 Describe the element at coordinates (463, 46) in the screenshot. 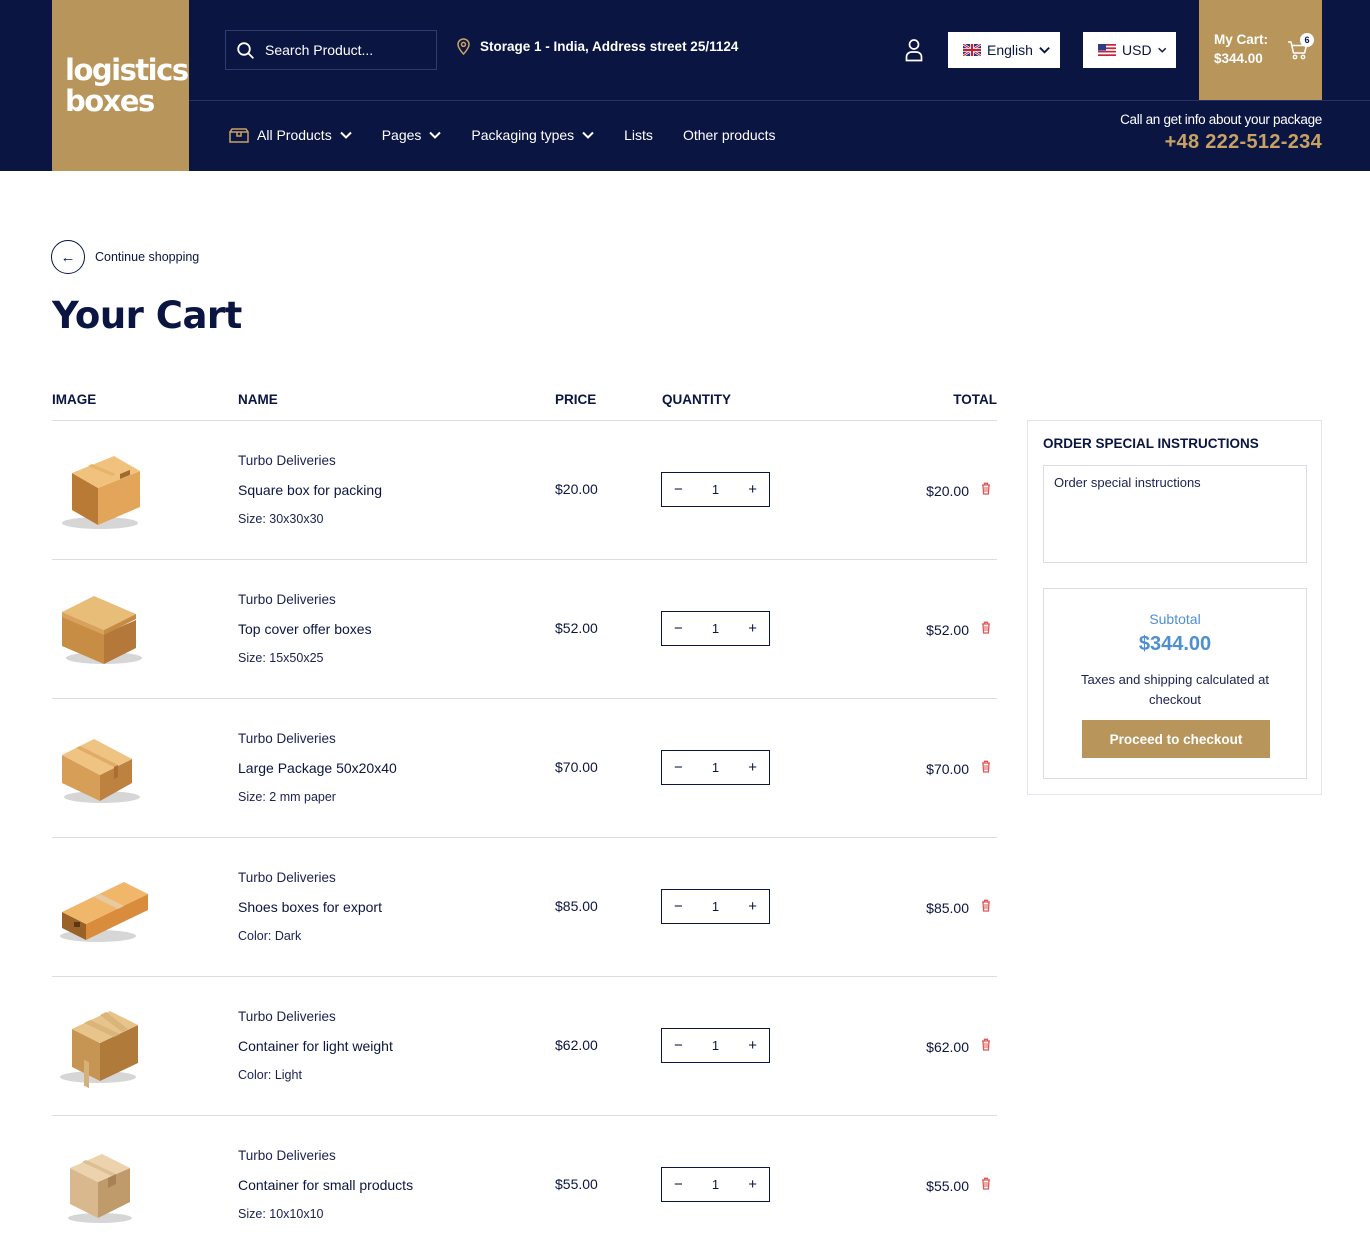

I see `location-pin-icon` at that location.